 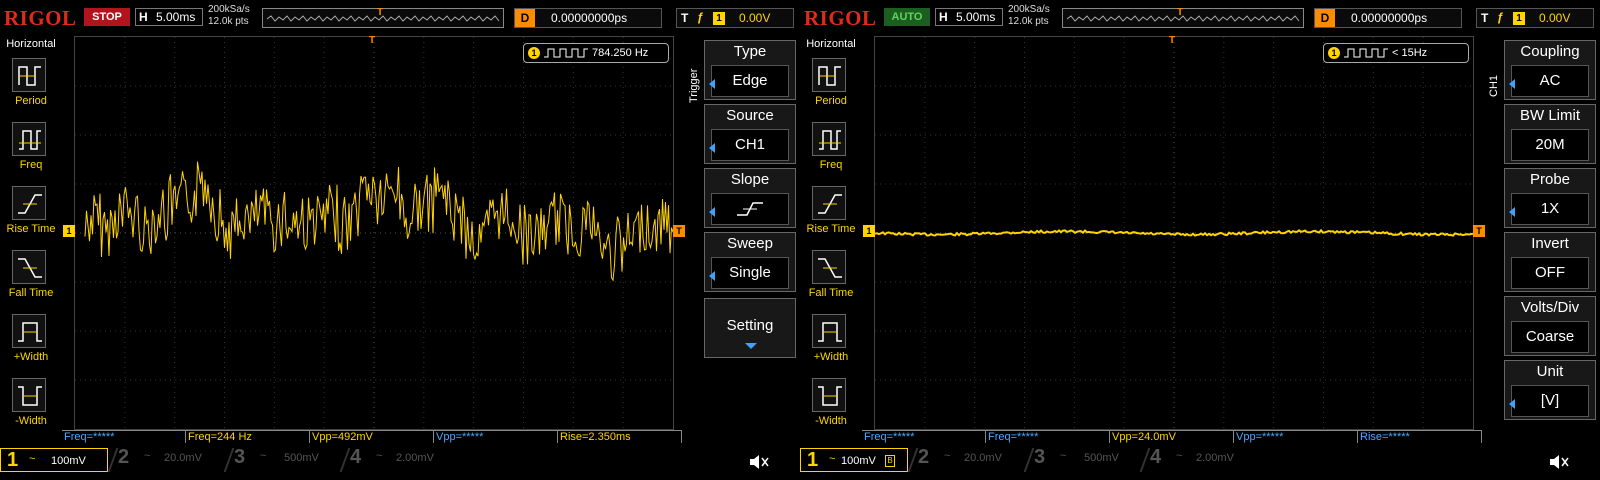 What do you see at coordinates (147, 456) in the screenshot?
I see `channel-2-coupling: ~` at bounding box center [147, 456].